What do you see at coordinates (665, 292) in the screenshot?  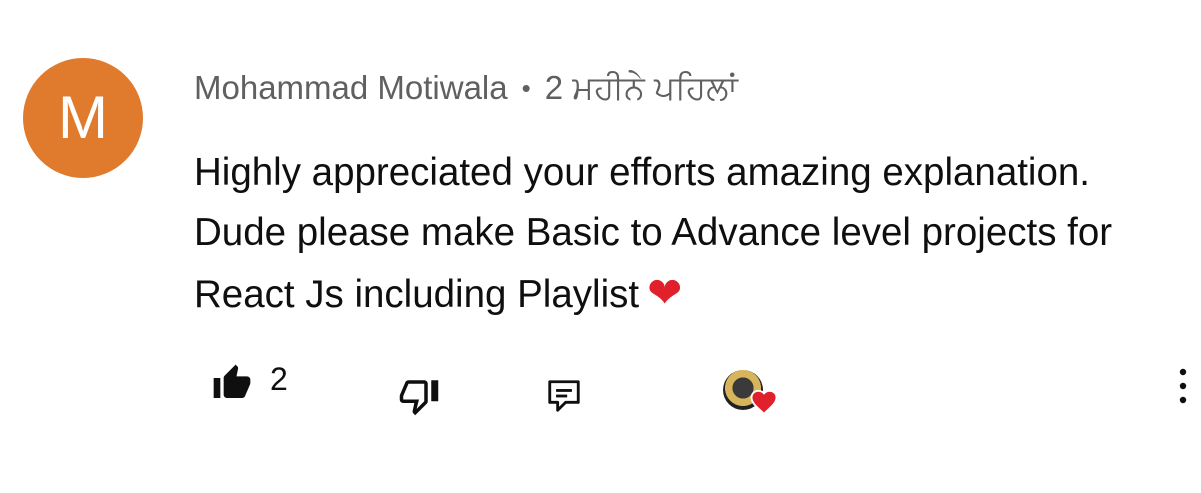 I see `heart-emoji: ❤` at bounding box center [665, 292].